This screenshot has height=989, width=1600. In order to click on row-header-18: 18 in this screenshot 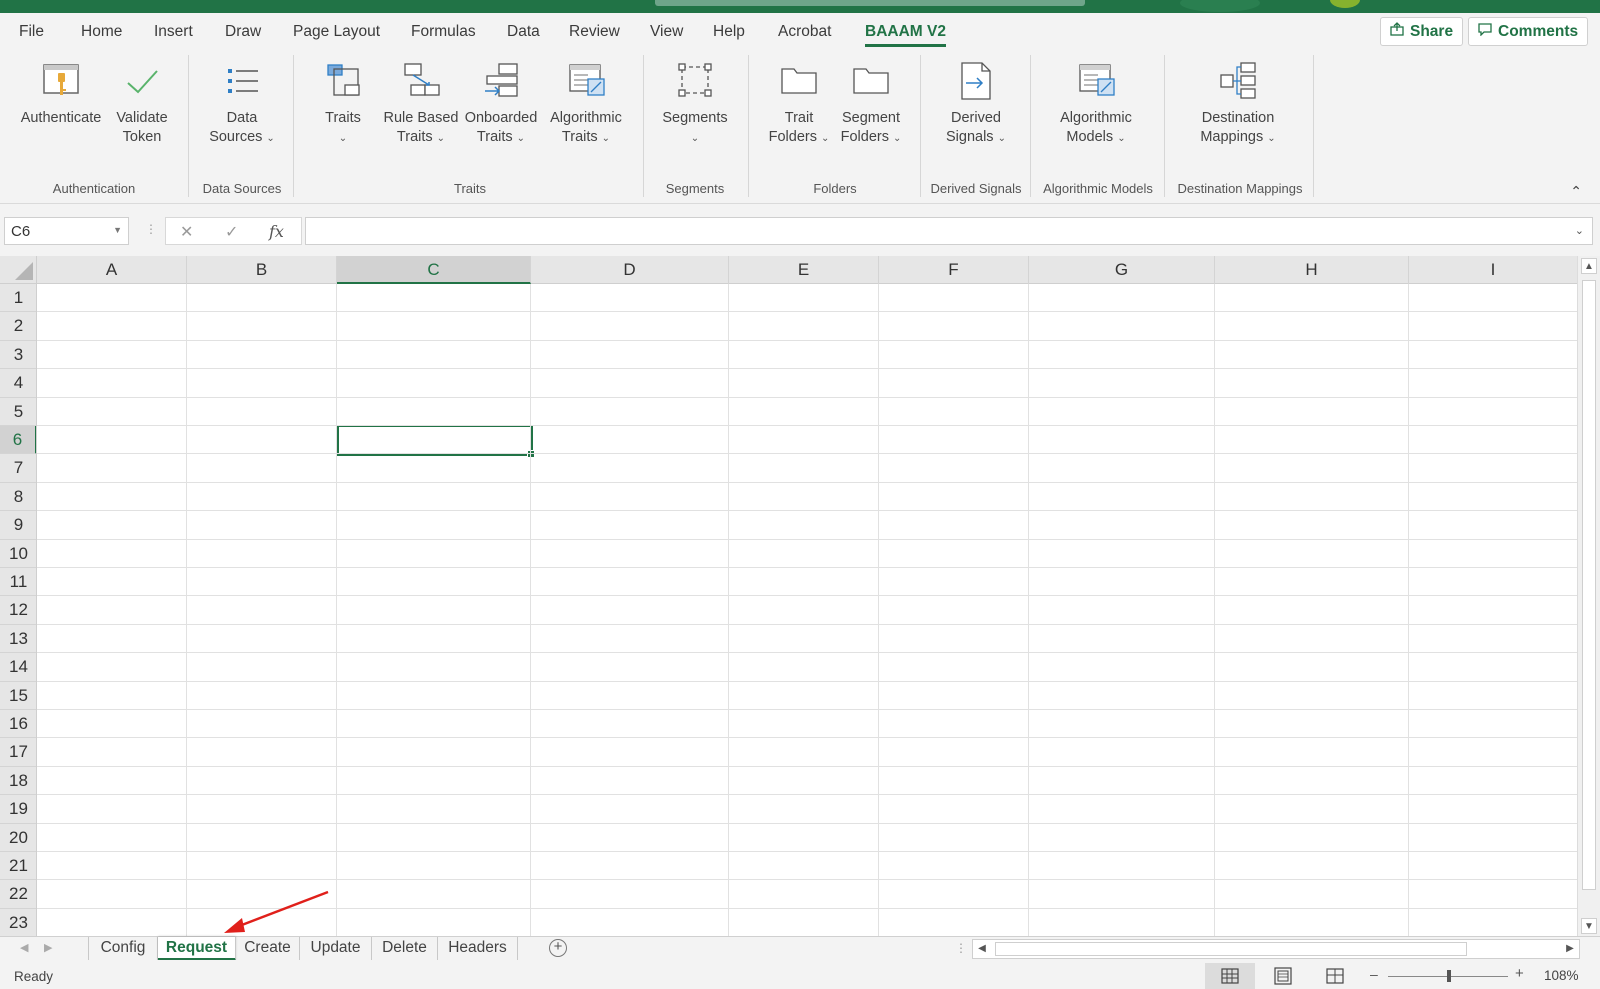, I will do `click(18, 781)`.